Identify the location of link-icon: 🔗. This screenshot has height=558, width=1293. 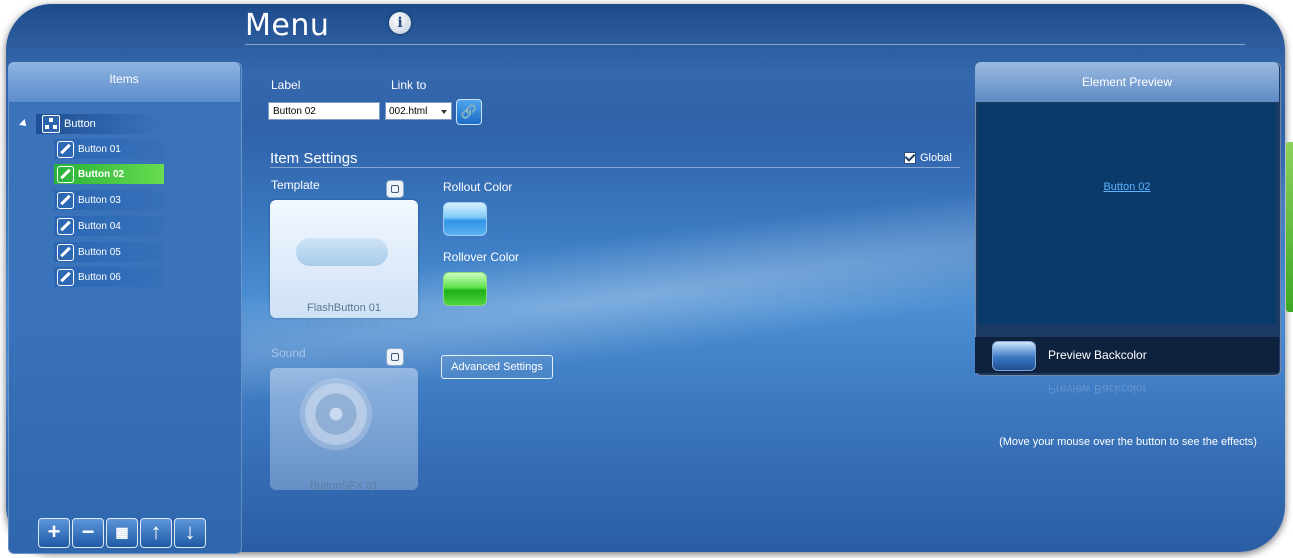
(469, 111).